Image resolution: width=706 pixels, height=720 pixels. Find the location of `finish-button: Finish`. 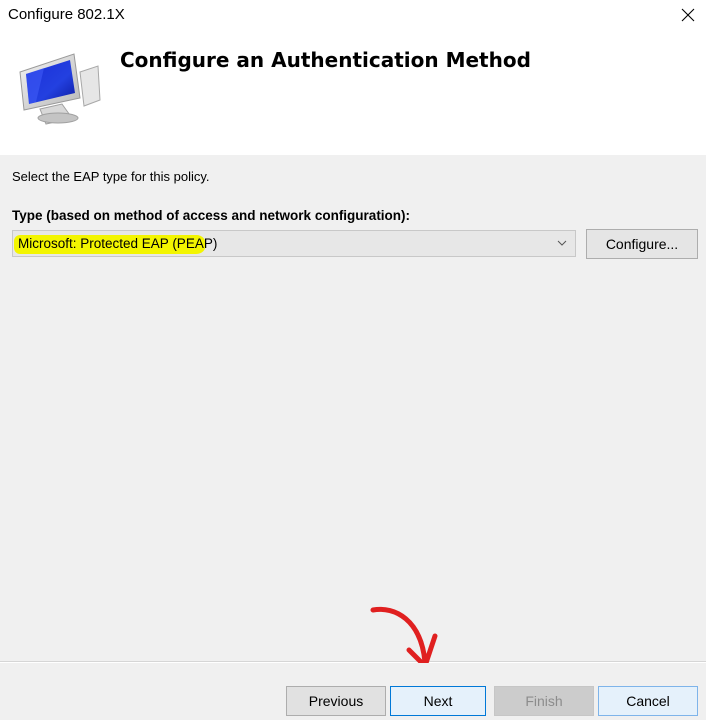

finish-button: Finish is located at coordinates (544, 701).